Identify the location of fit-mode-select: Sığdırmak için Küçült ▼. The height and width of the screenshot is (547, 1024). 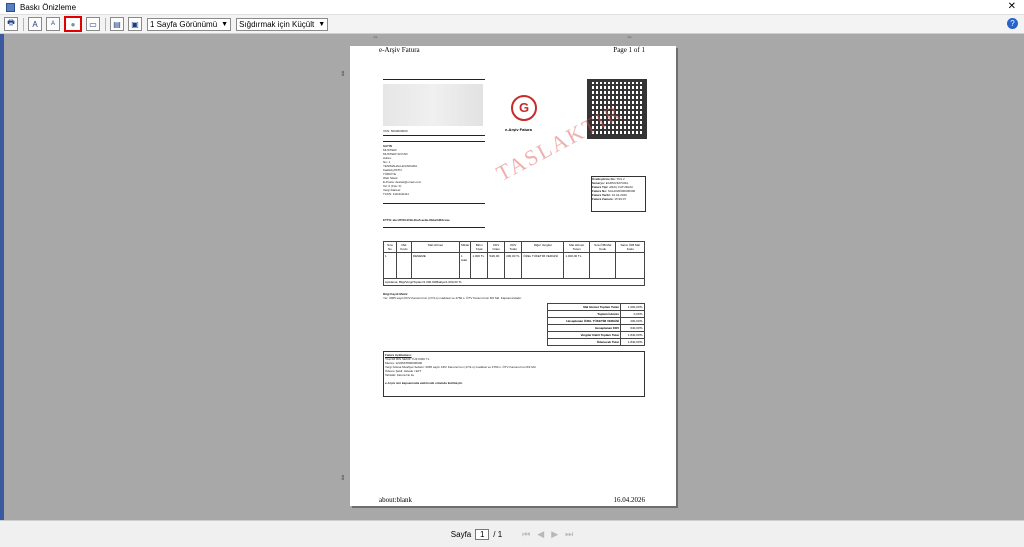
(282, 24).